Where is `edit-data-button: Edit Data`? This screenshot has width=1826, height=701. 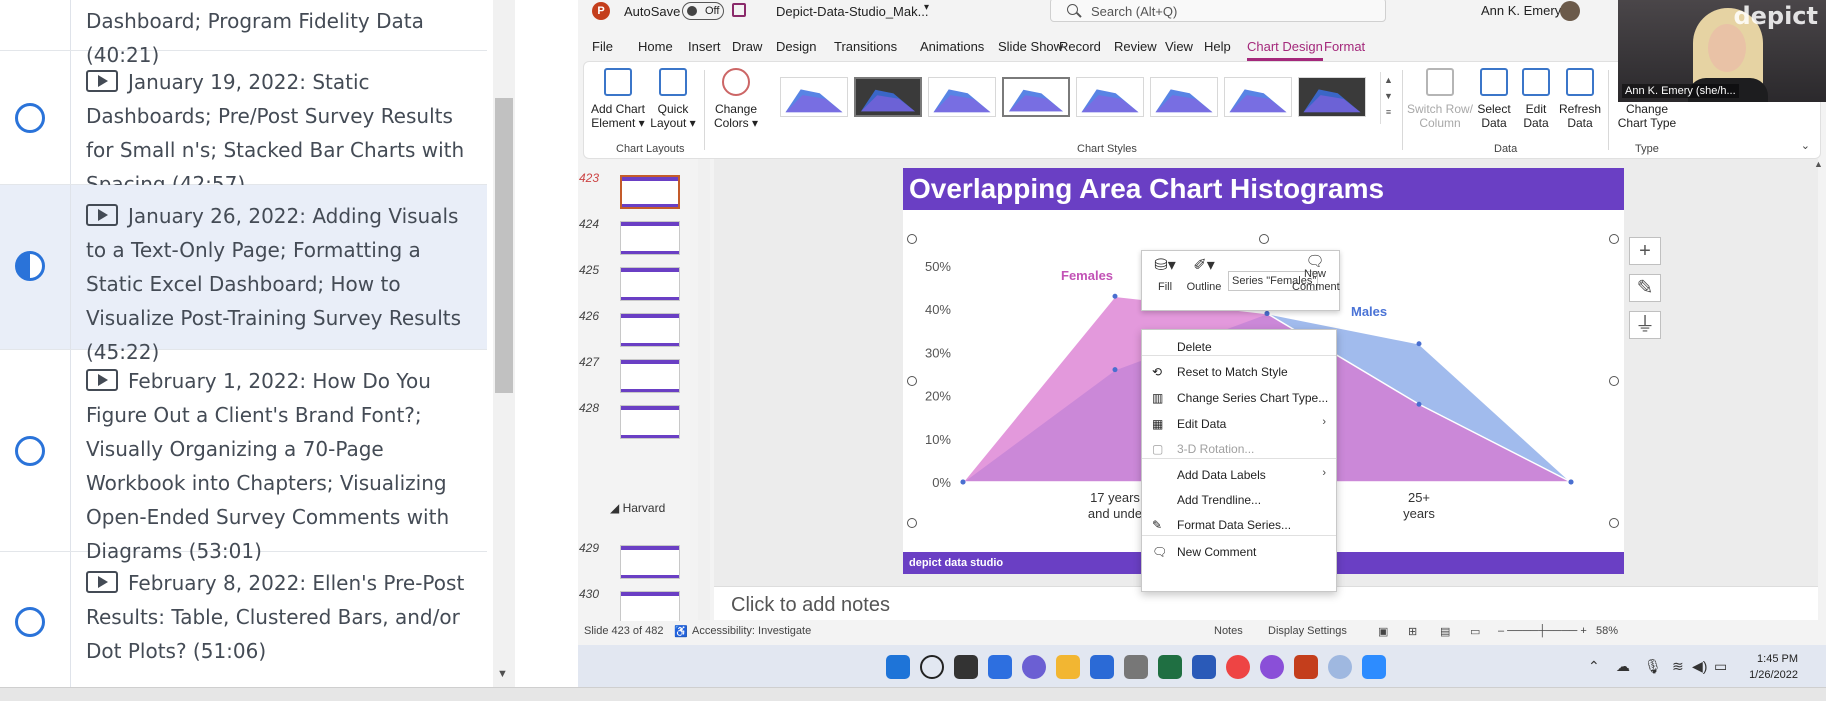
edit-data-button: Edit Data is located at coordinates (1536, 99).